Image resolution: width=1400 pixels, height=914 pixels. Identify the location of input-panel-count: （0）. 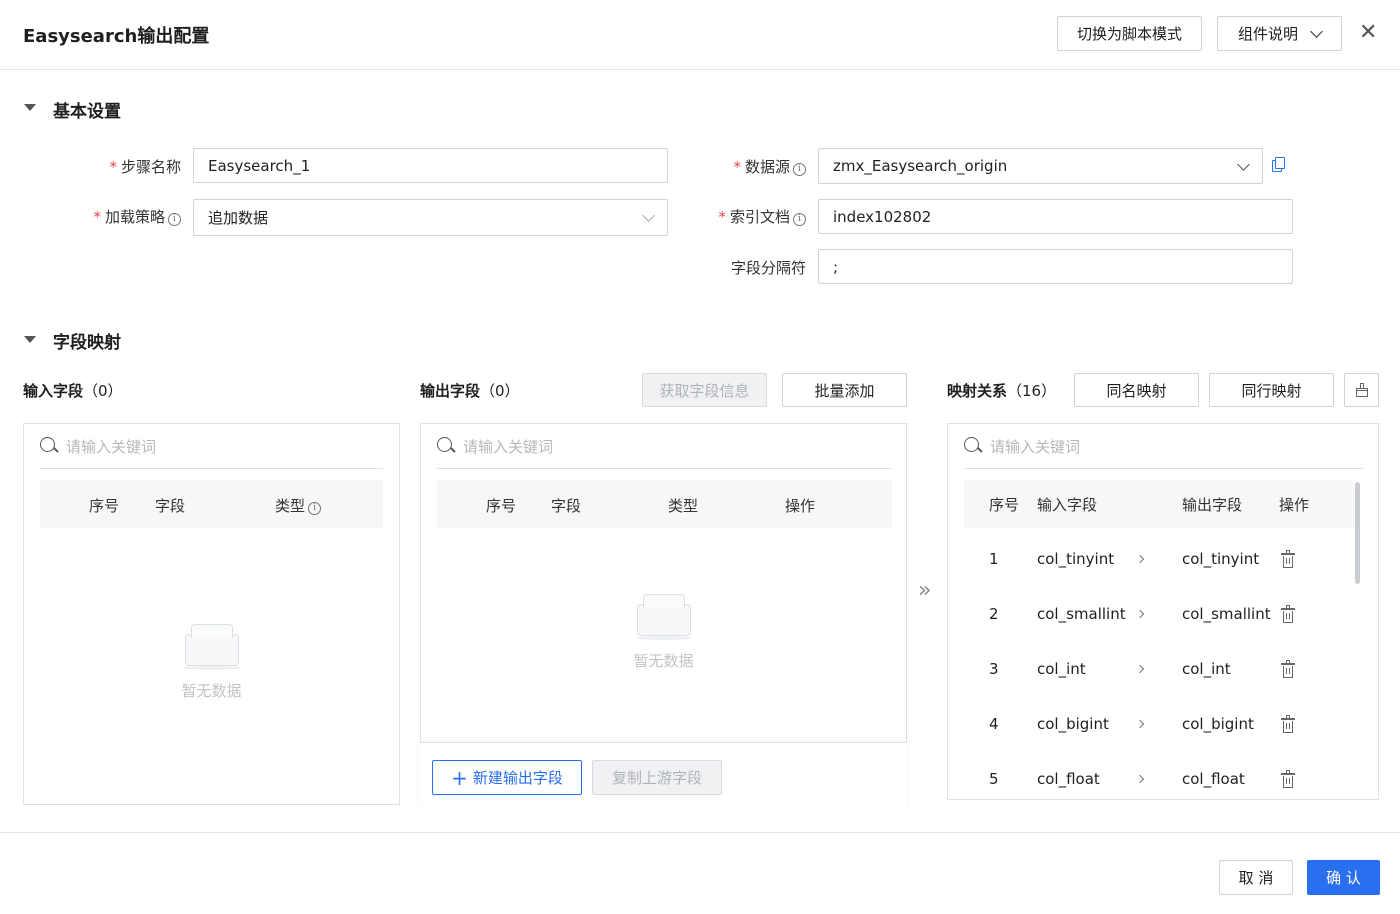
(103, 391).